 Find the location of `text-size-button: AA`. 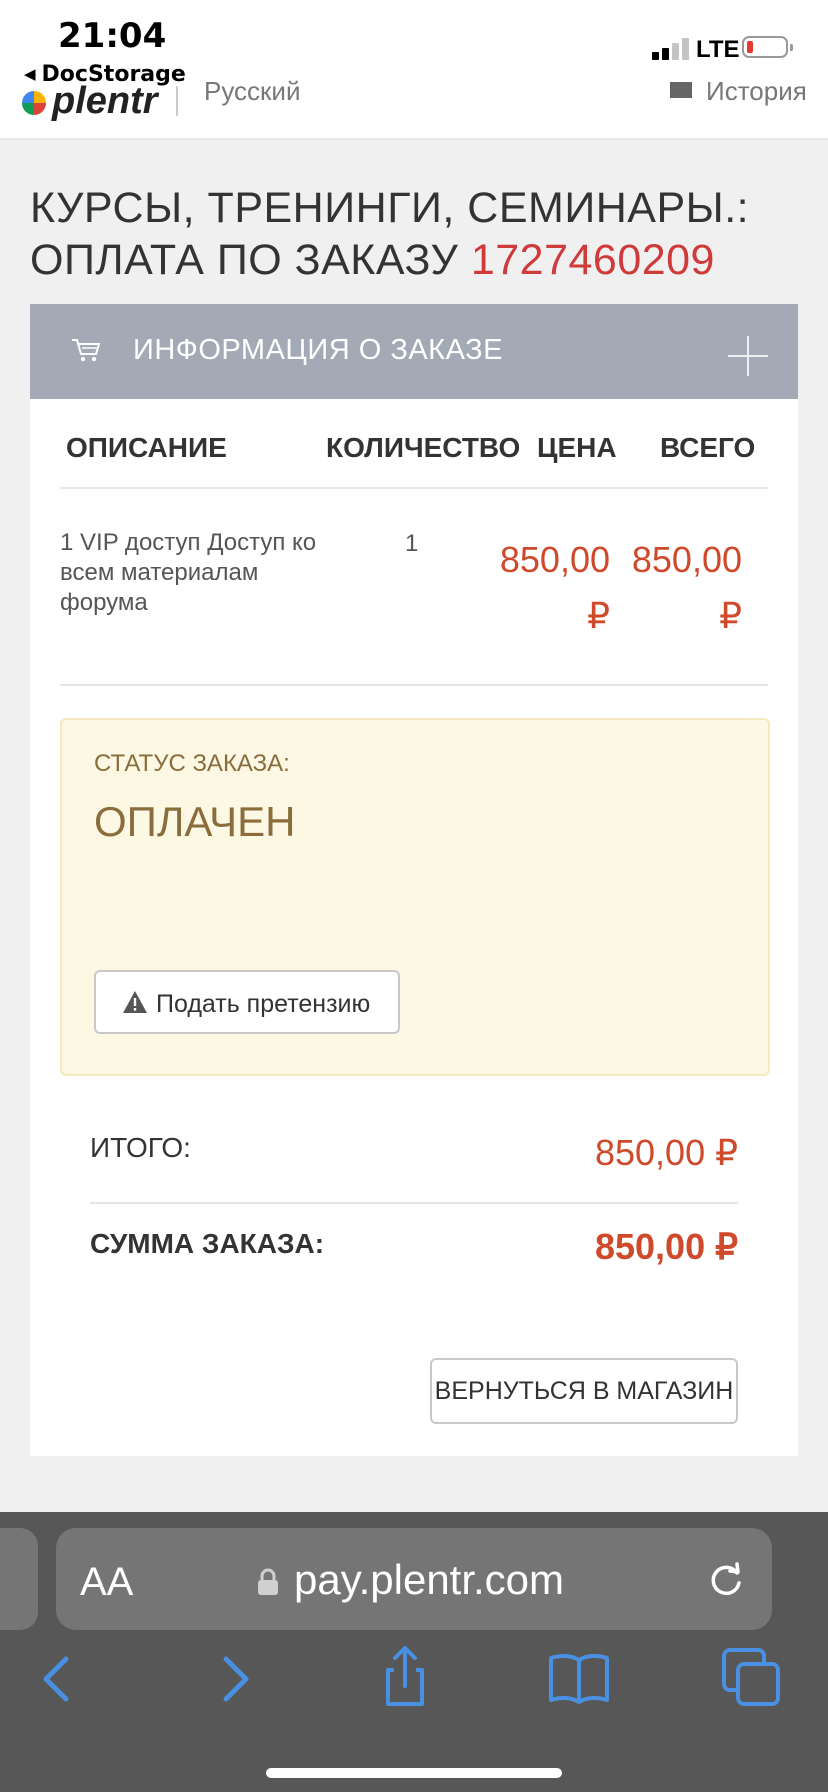

text-size-button: AA is located at coordinates (106, 1582).